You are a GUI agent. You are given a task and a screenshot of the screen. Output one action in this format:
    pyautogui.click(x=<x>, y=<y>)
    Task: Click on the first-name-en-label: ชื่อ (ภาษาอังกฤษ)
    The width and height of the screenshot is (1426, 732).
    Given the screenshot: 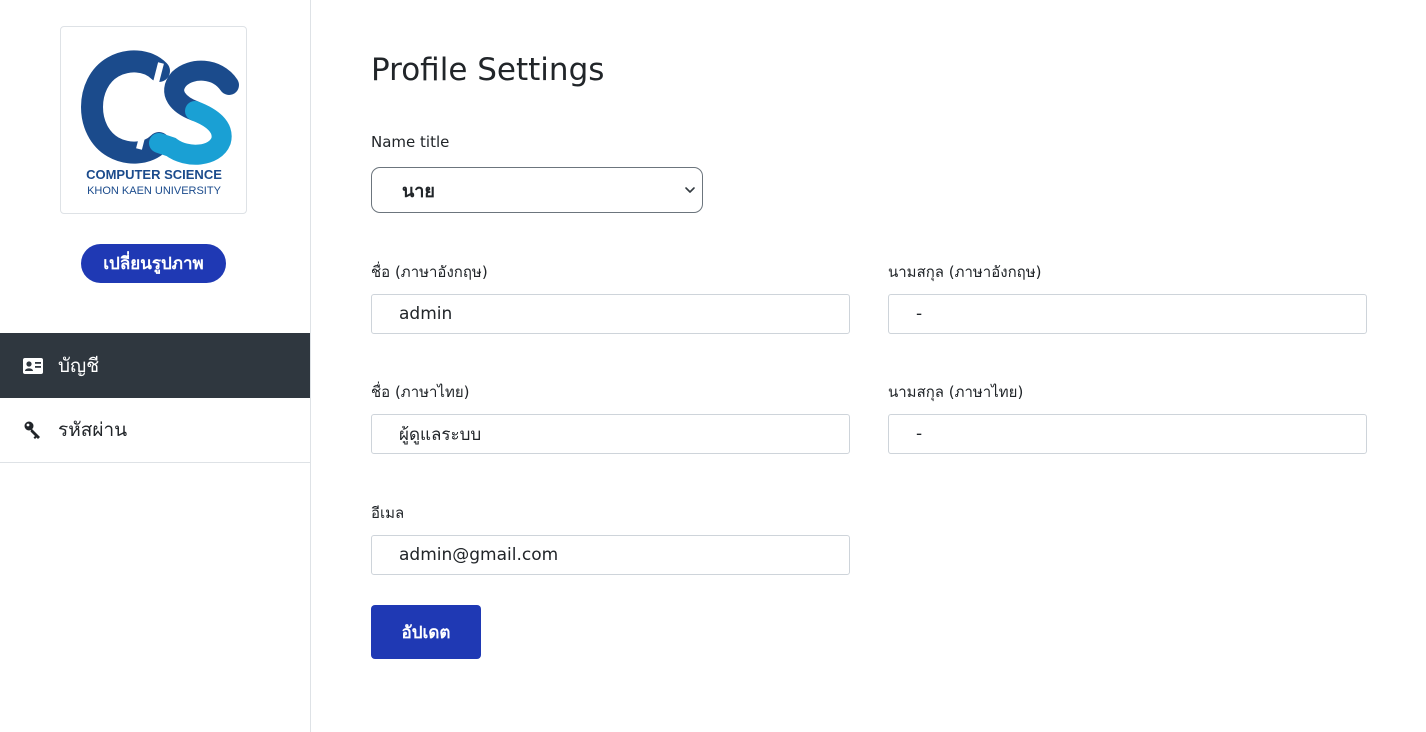 What is the action you would take?
    pyautogui.click(x=429, y=272)
    